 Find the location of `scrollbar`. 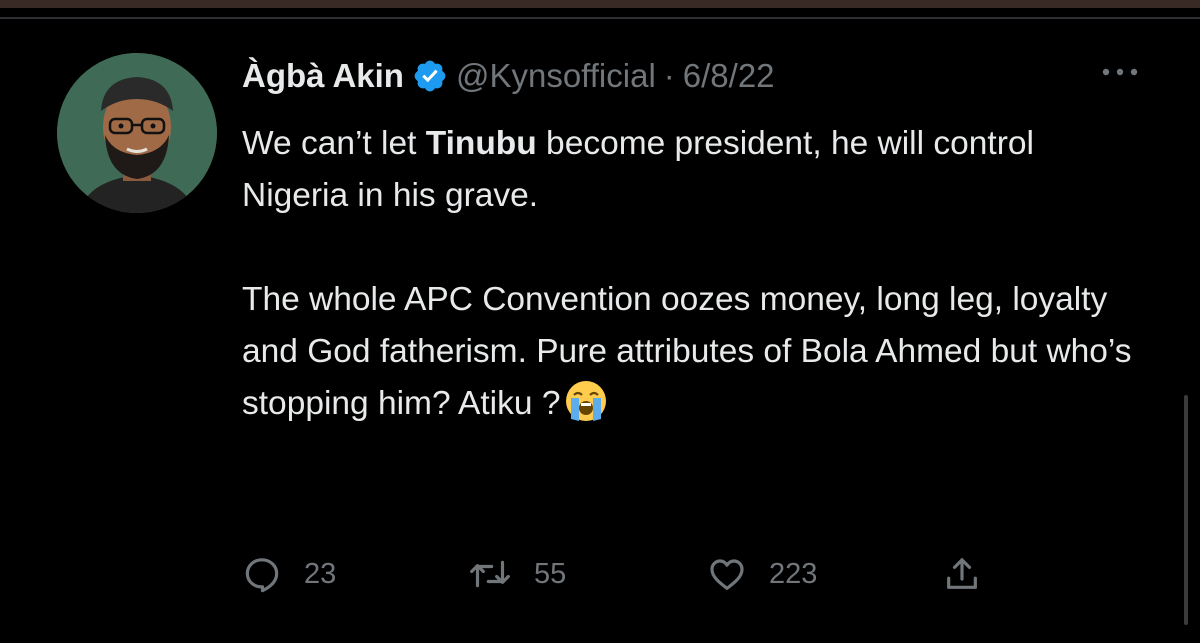

scrollbar is located at coordinates (1186, 510).